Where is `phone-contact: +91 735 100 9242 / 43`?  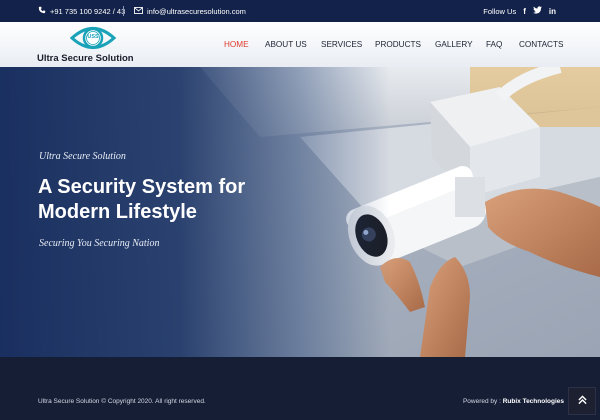 phone-contact: +91 735 100 9242 / 43 is located at coordinates (81, 11).